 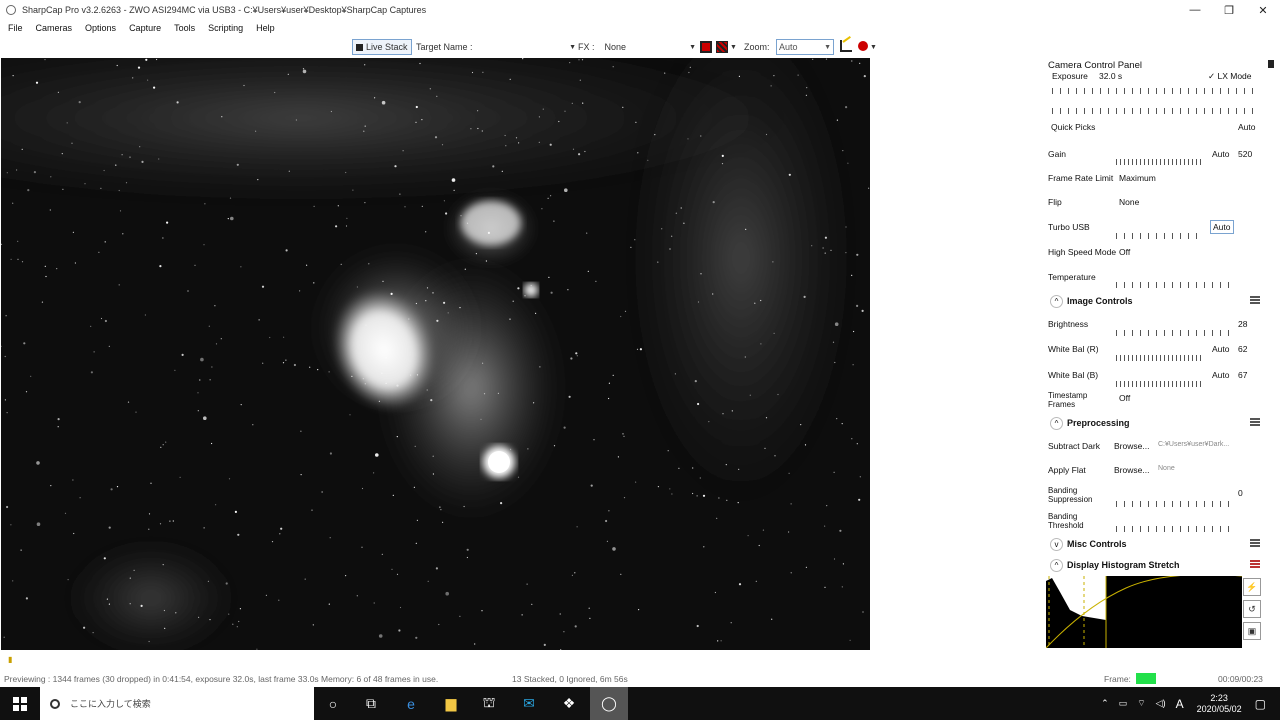 I want to click on flip-label: Flip, so click(x=1055, y=202).